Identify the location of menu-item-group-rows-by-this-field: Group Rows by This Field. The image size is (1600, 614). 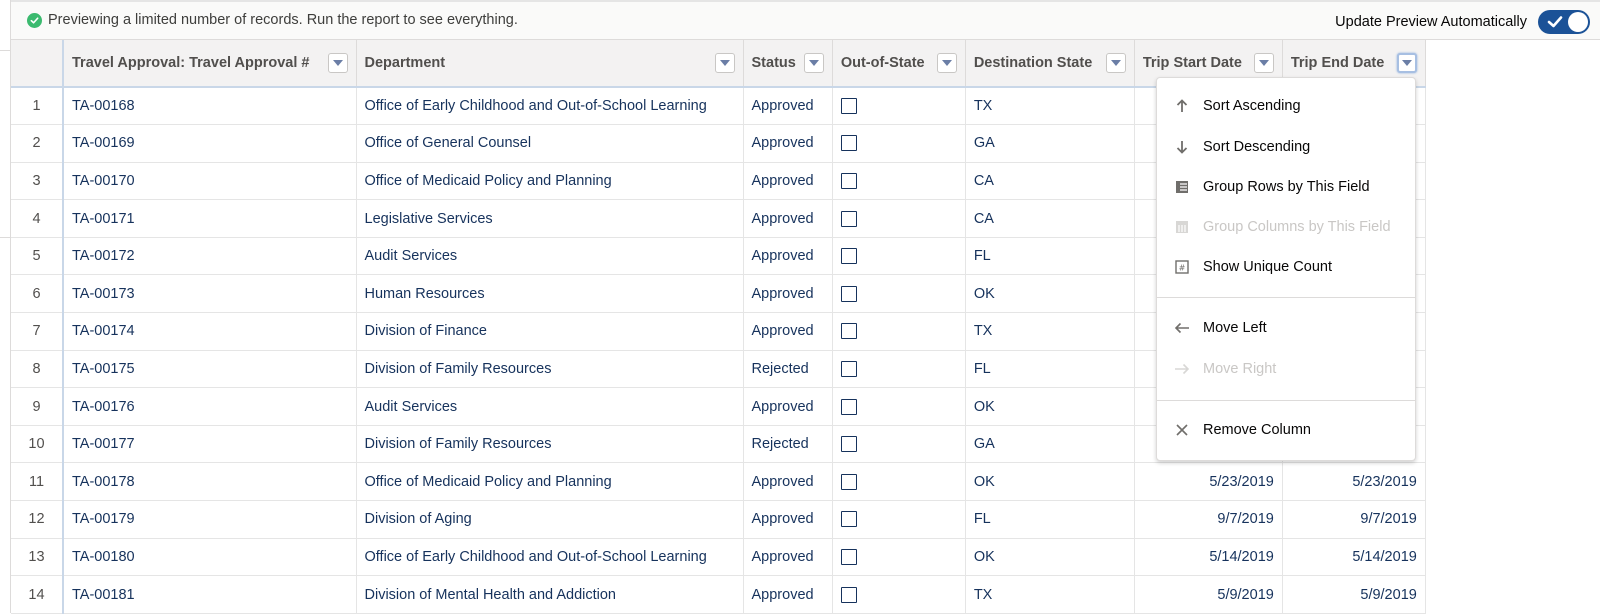
(1286, 187).